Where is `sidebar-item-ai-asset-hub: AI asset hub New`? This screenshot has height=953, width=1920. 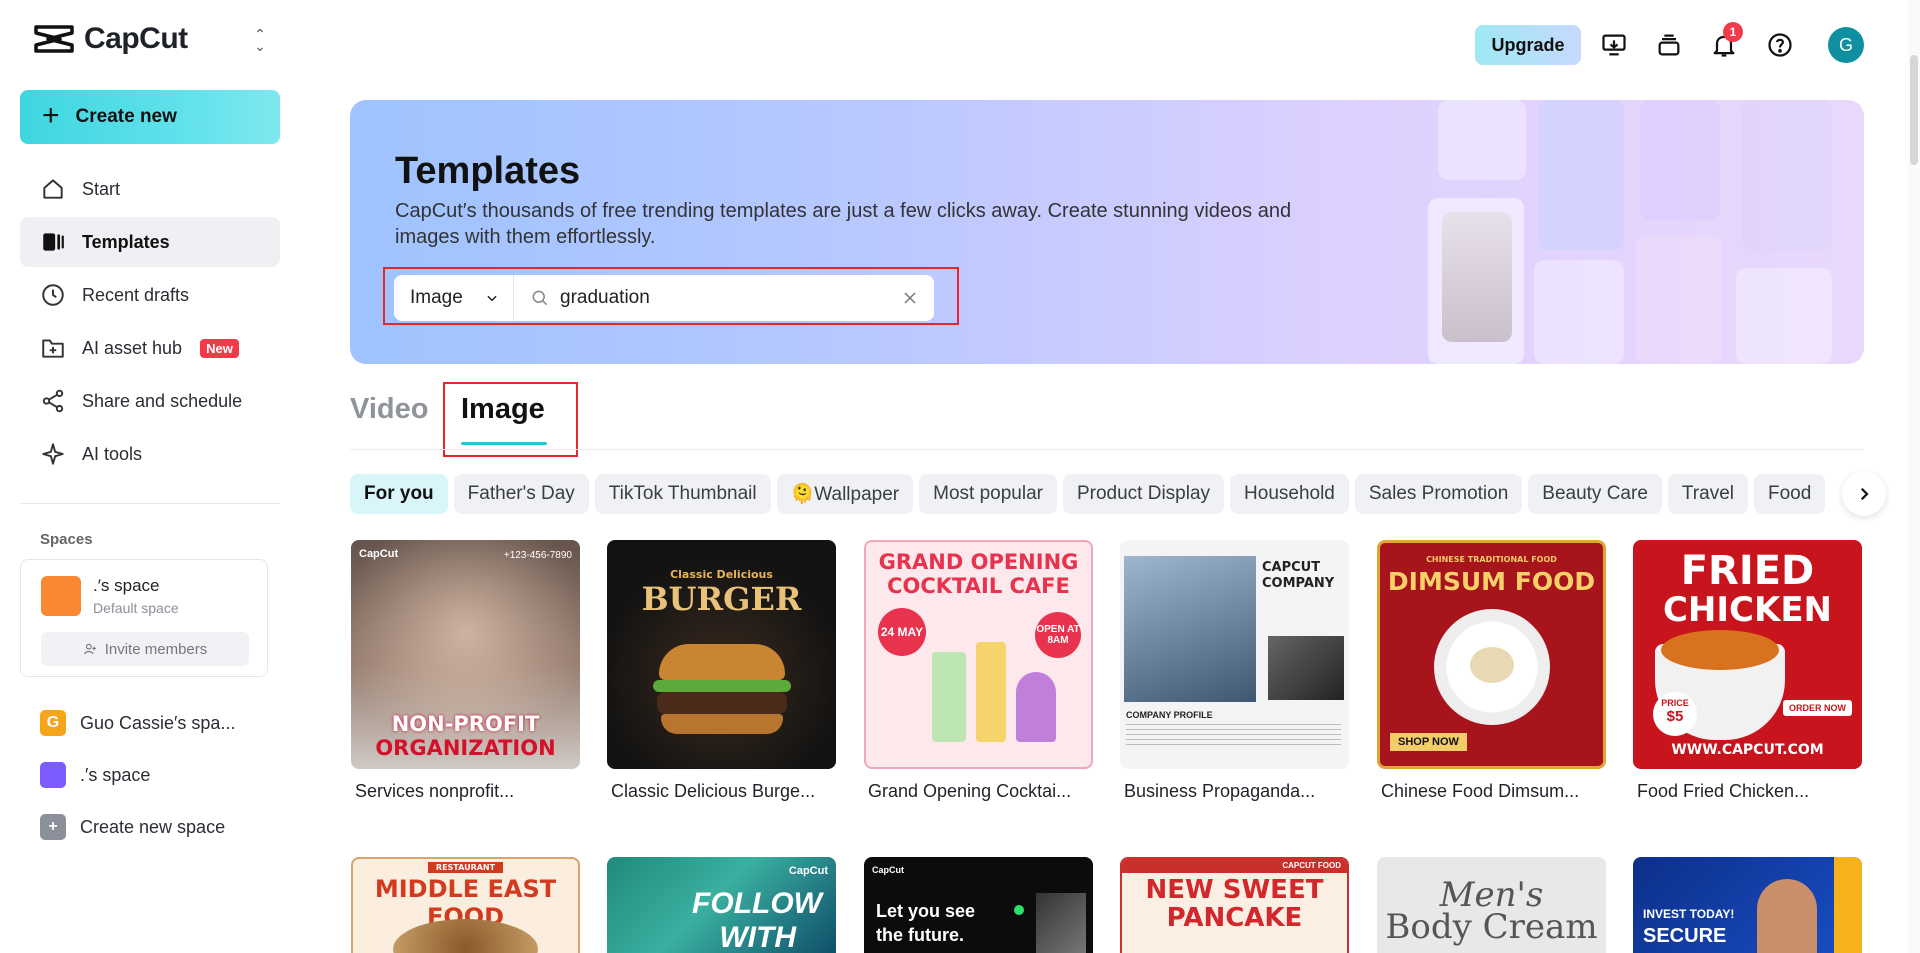
sidebar-item-ai-asset-hub: AI asset hub New is located at coordinates (150, 348).